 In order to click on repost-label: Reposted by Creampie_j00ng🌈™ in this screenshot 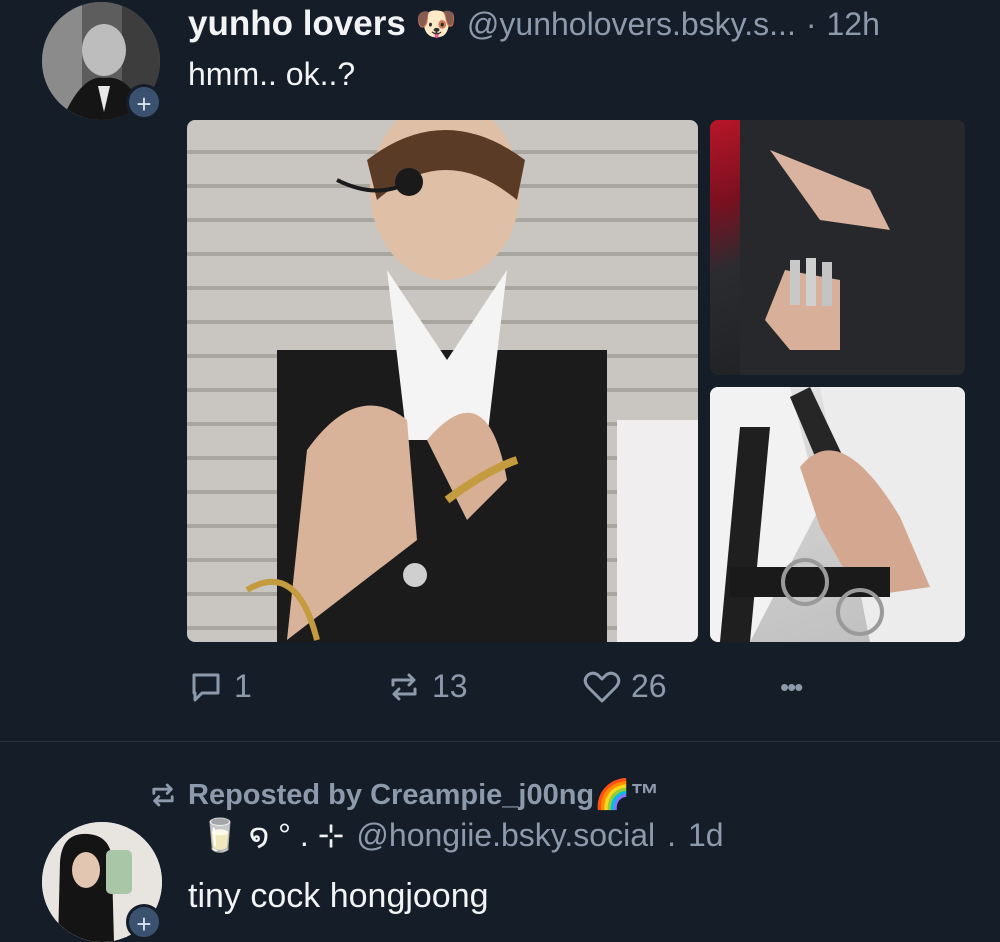, I will do `click(424, 795)`.